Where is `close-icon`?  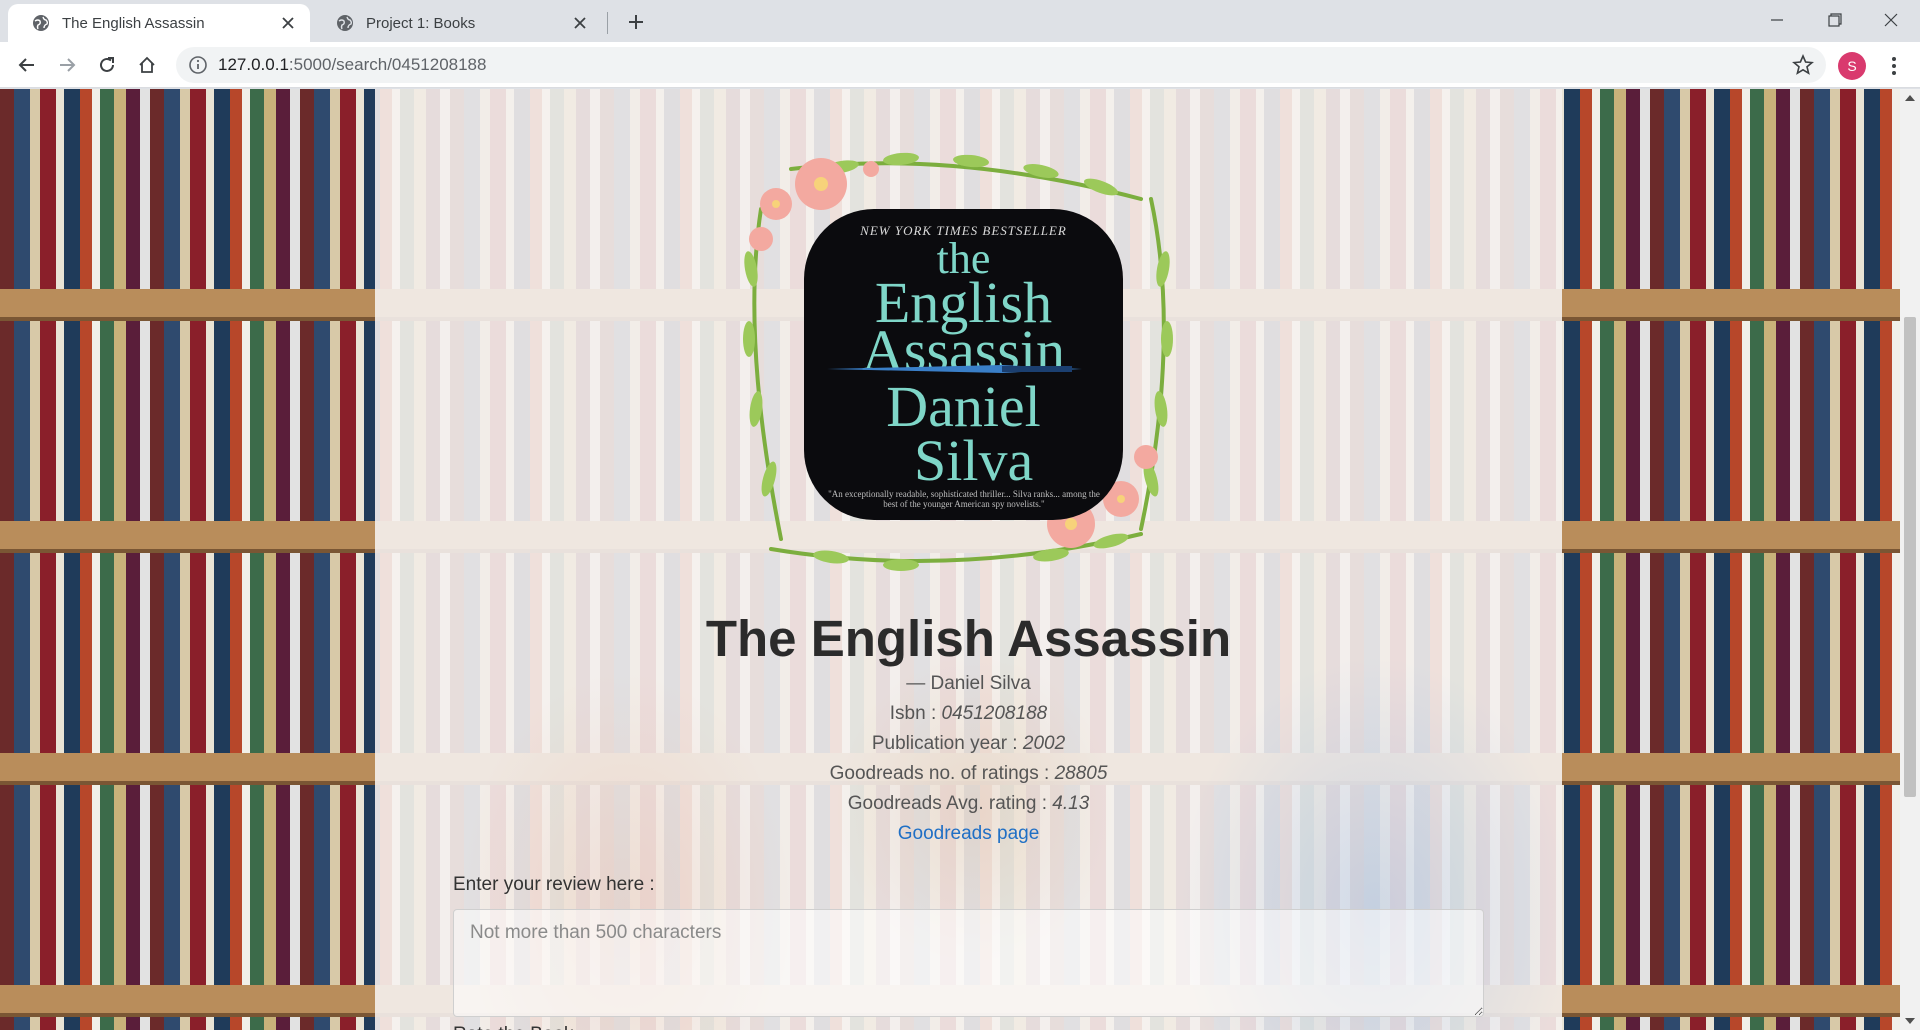
close-icon is located at coordinates (1891, 20).